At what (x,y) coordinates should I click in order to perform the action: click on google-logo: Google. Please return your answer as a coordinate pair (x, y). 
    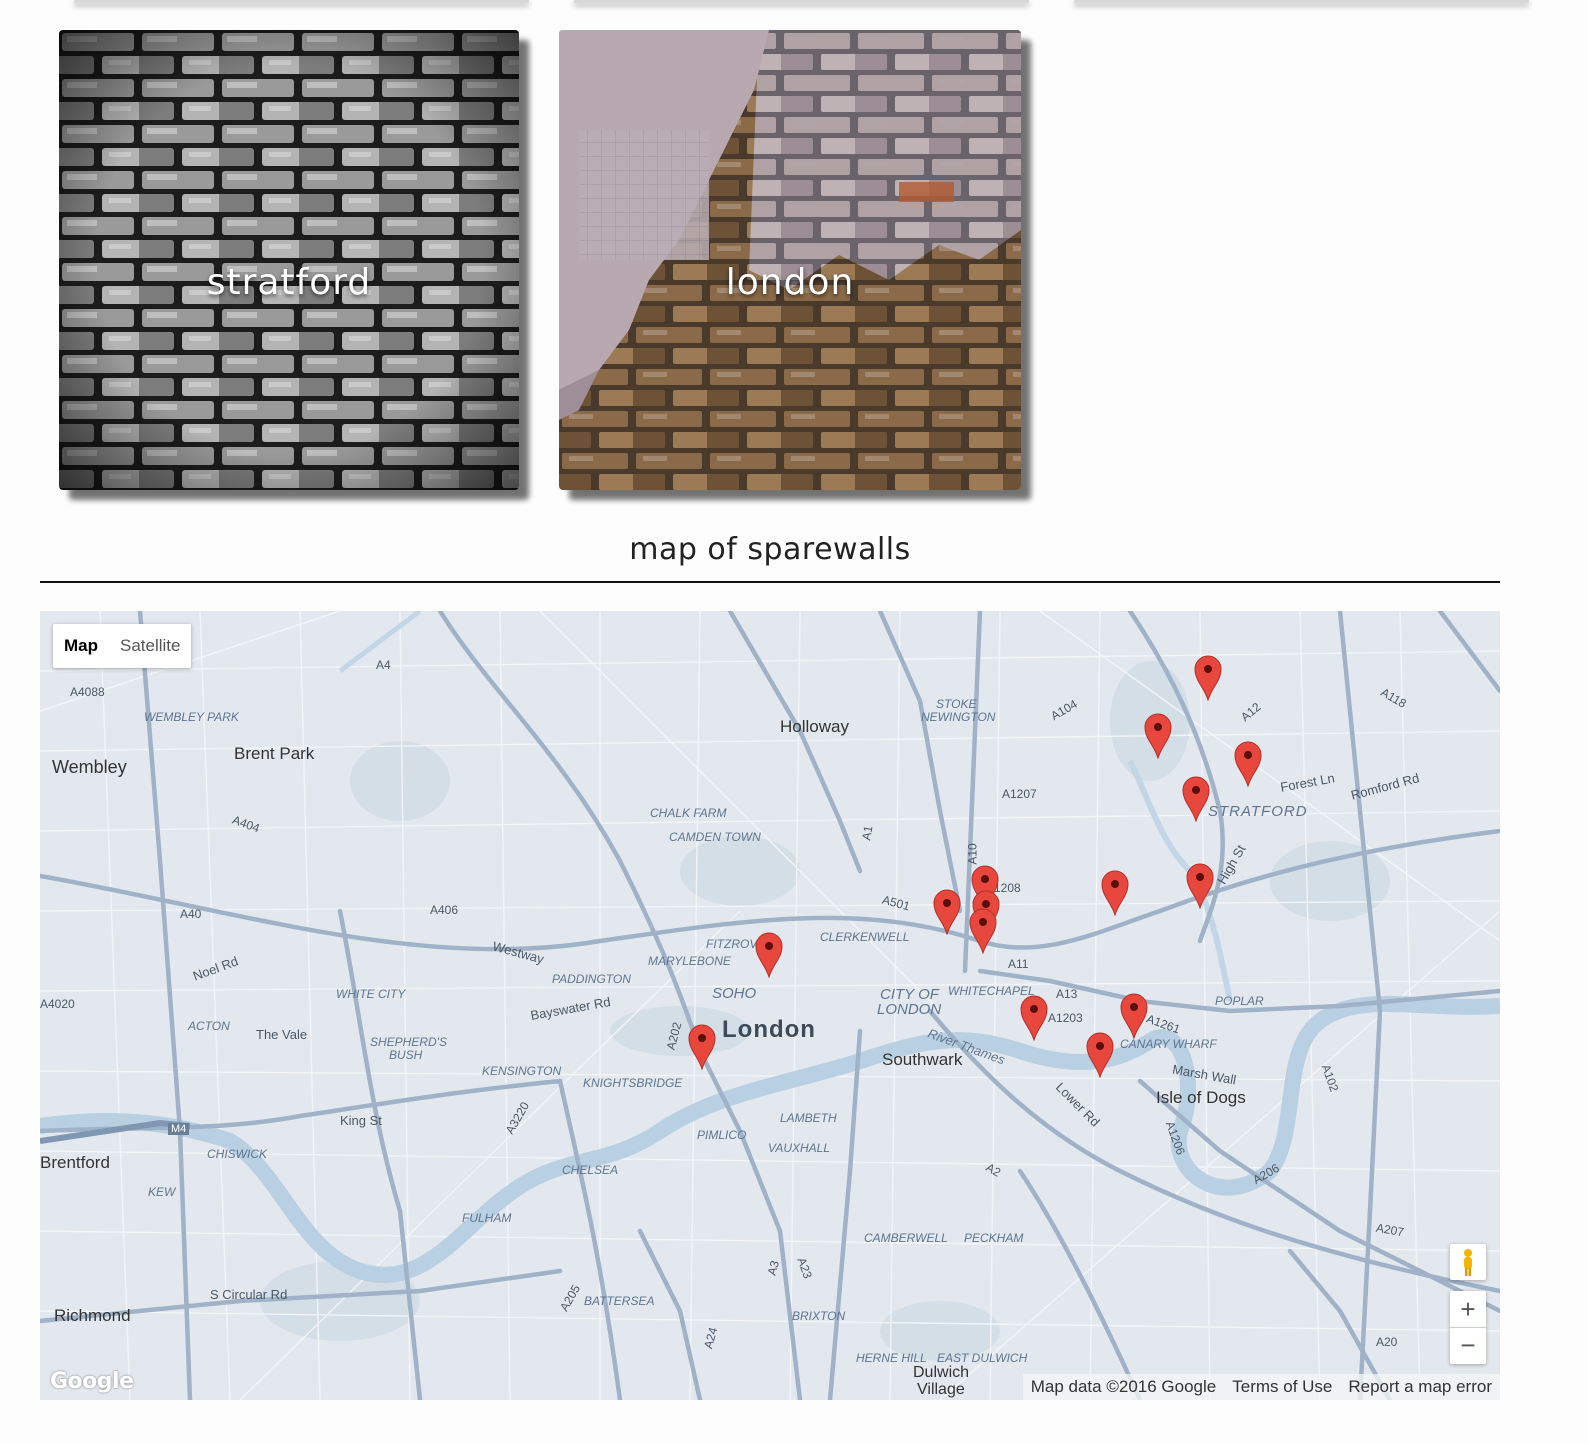
    Looking at the image, I should click on (92, 1381).